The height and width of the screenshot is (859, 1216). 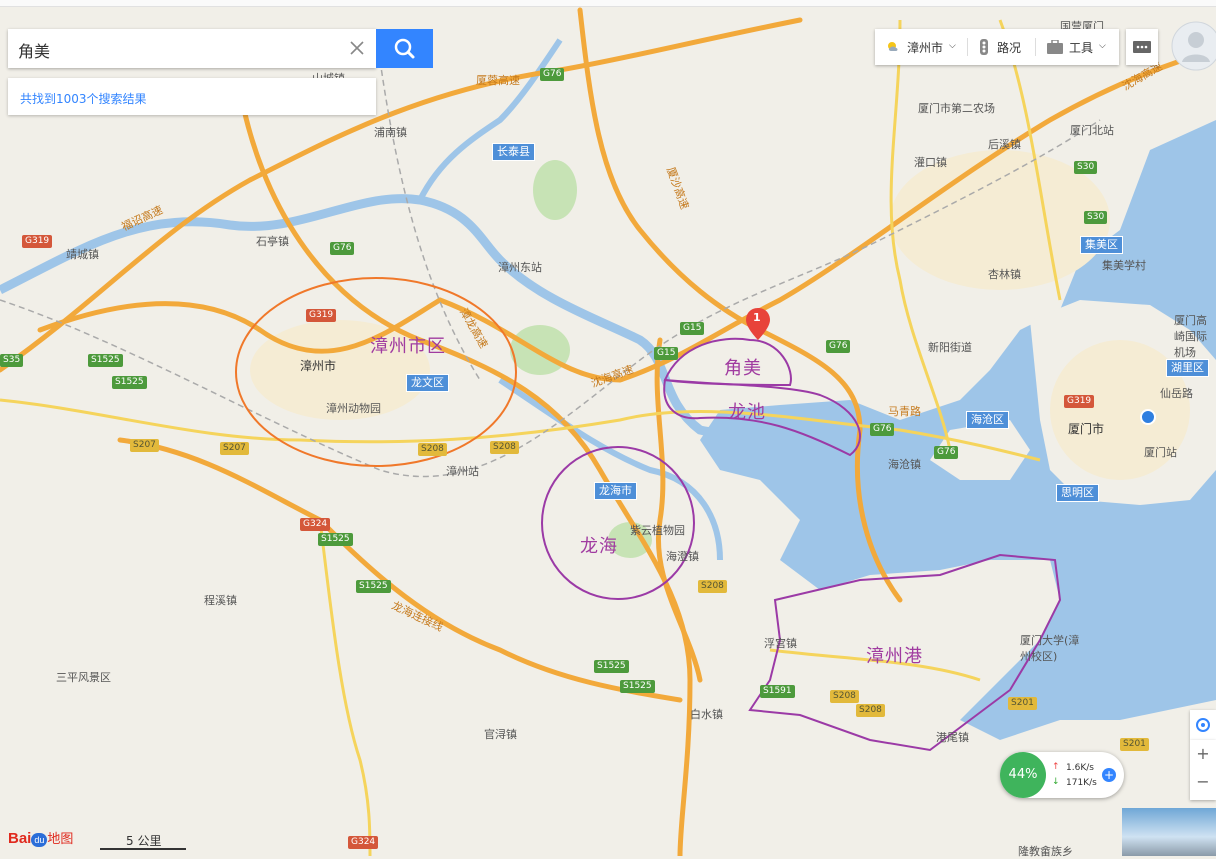 What do you see at coordinates (192, 96) in the screenshot?
I see `result-summary: 共找到1003个搜索结果` at bounding box center [192, 96].